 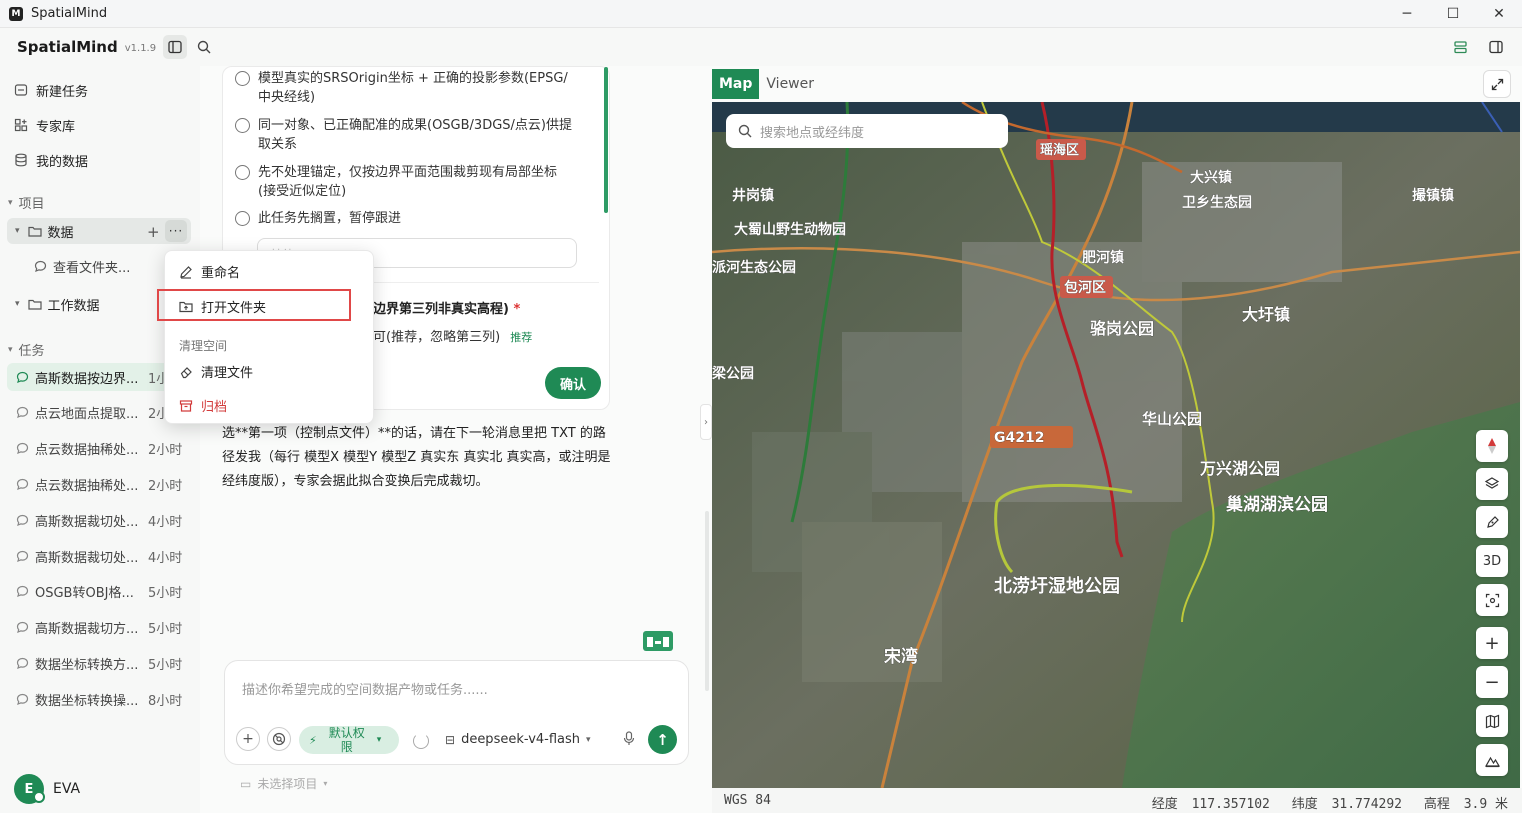 I want to click on layers-button, so click(x=1492, y=484).